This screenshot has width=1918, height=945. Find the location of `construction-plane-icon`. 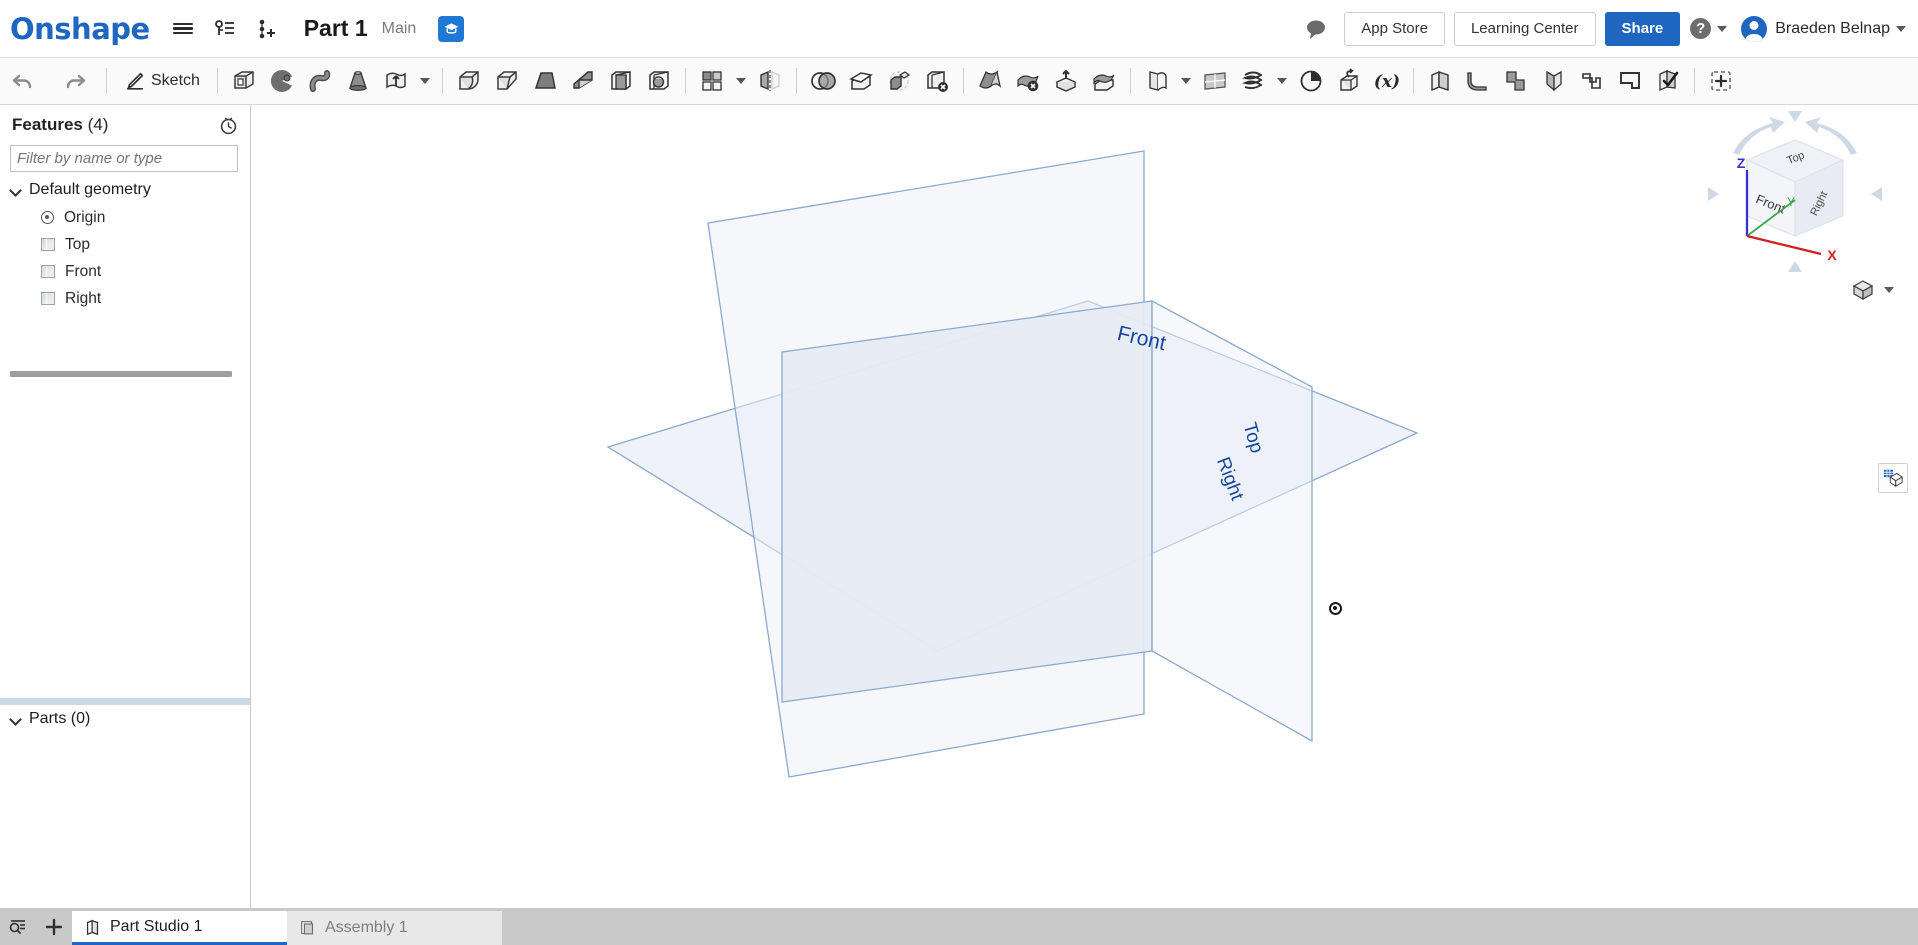

construction-plane-icon is located at coordinates (1157, 81).